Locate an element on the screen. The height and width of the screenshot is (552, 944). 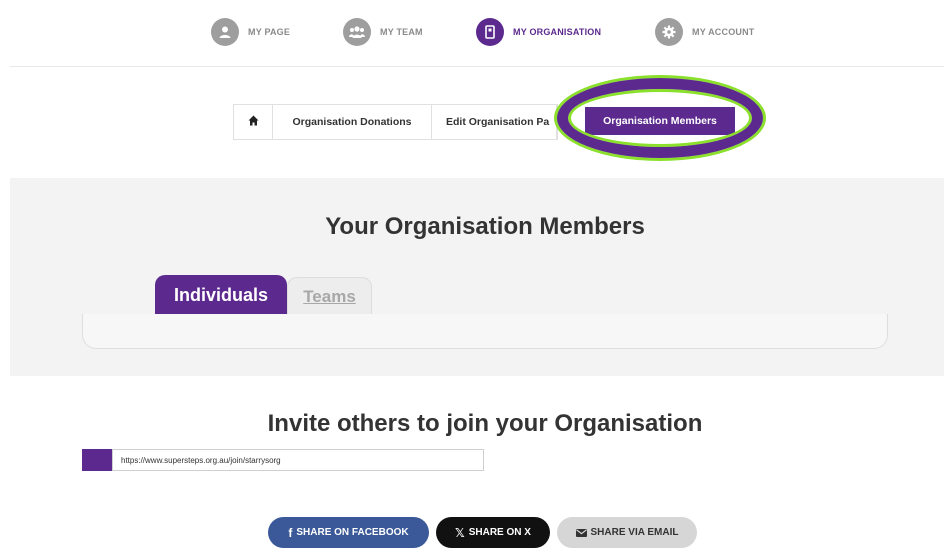
home-icon is located at coordinates (253, 122).